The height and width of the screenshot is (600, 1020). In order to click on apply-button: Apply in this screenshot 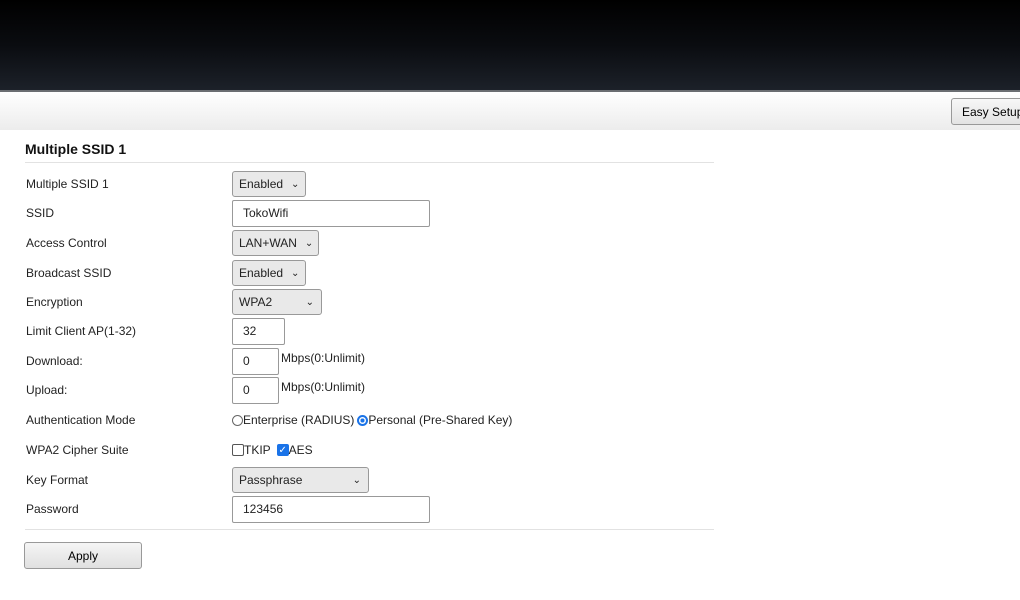, I will do `click(83, 555)`.